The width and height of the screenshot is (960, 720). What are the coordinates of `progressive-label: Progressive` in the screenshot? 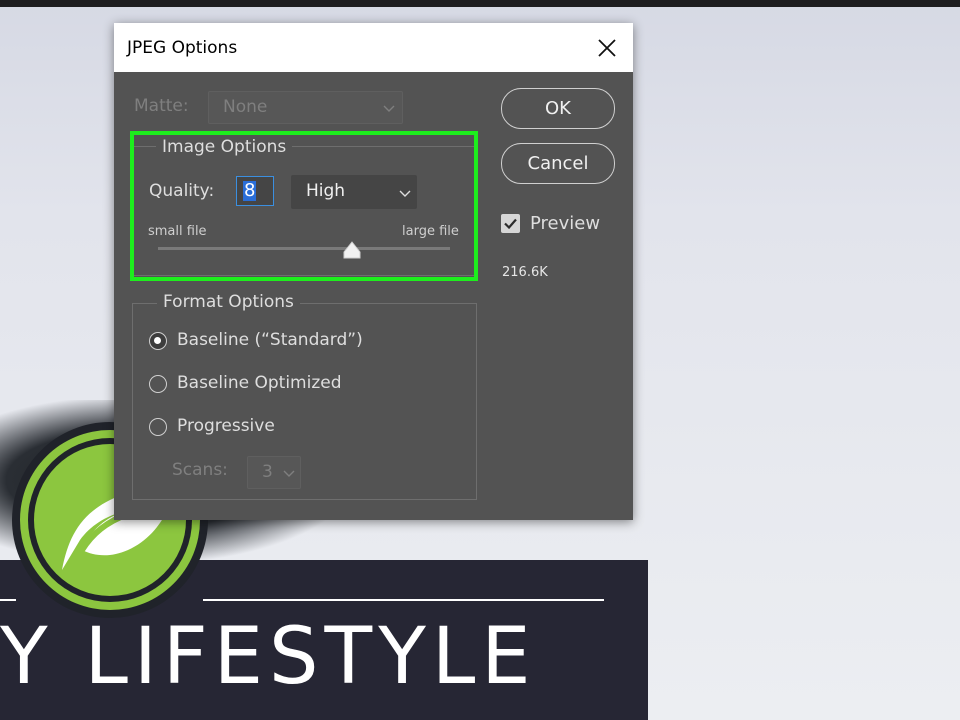 It's located at (226, 426).